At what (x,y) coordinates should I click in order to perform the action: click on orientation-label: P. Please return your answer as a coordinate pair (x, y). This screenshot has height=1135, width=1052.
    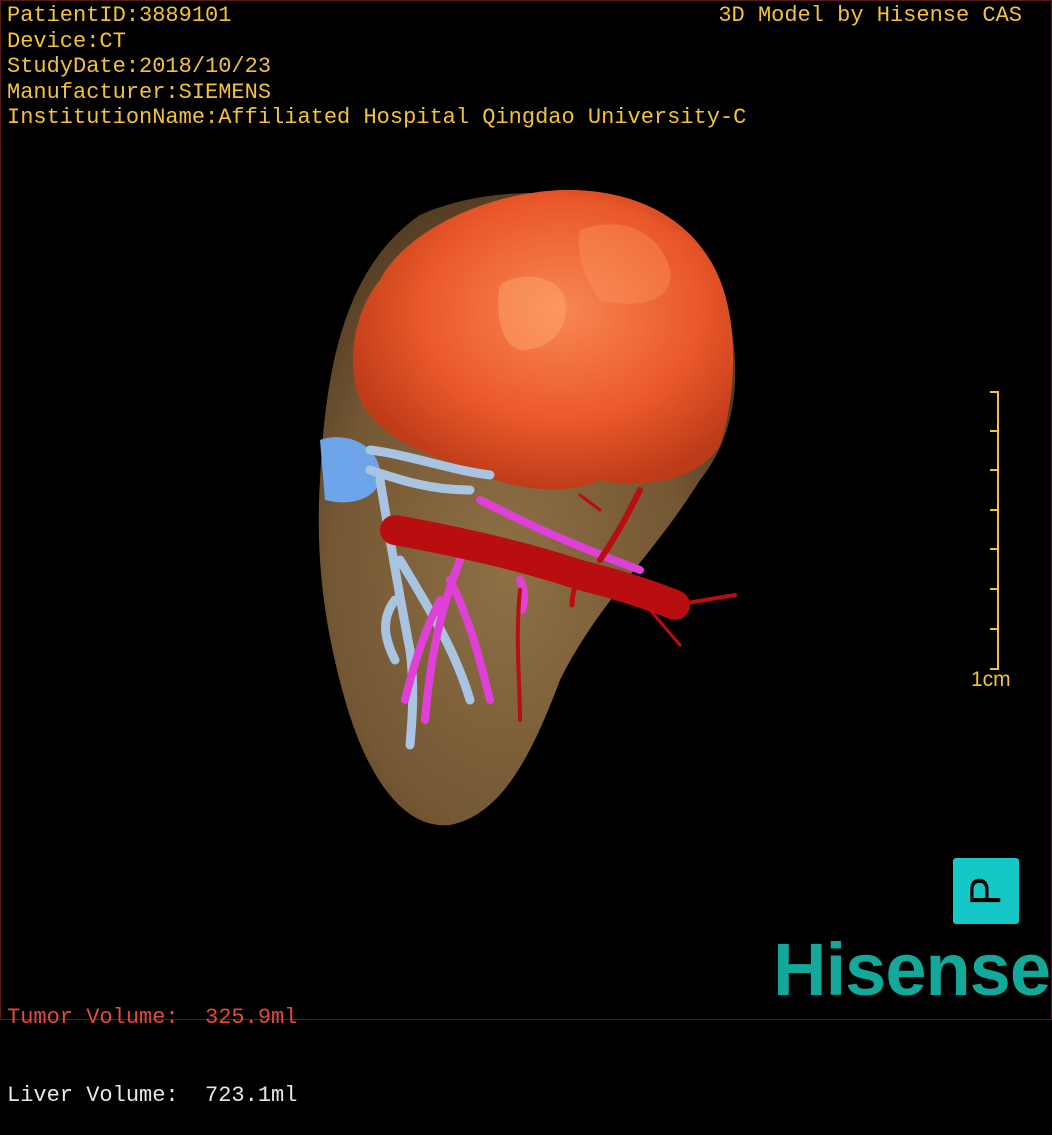
    Looking at the image, I should click on (985, 891).